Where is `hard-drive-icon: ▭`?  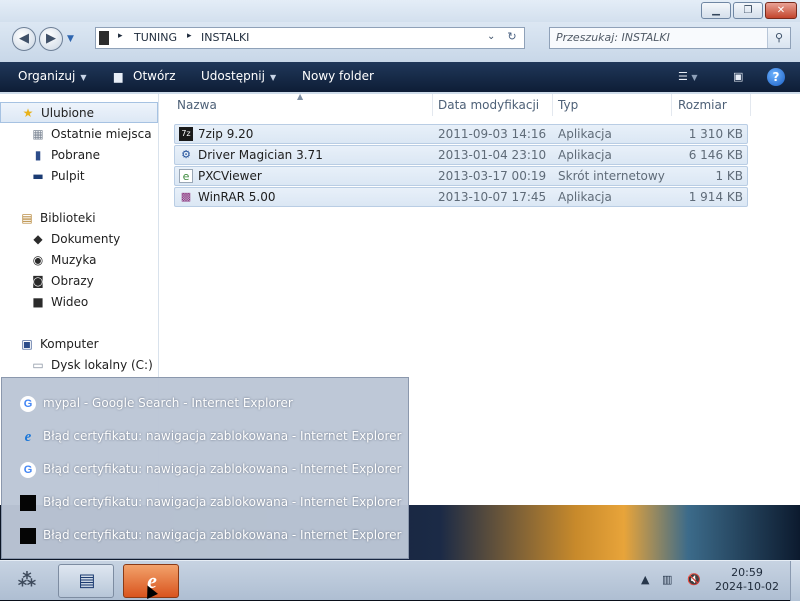 hard-drive-icon: ▭ is located at coordinates (38, 365).